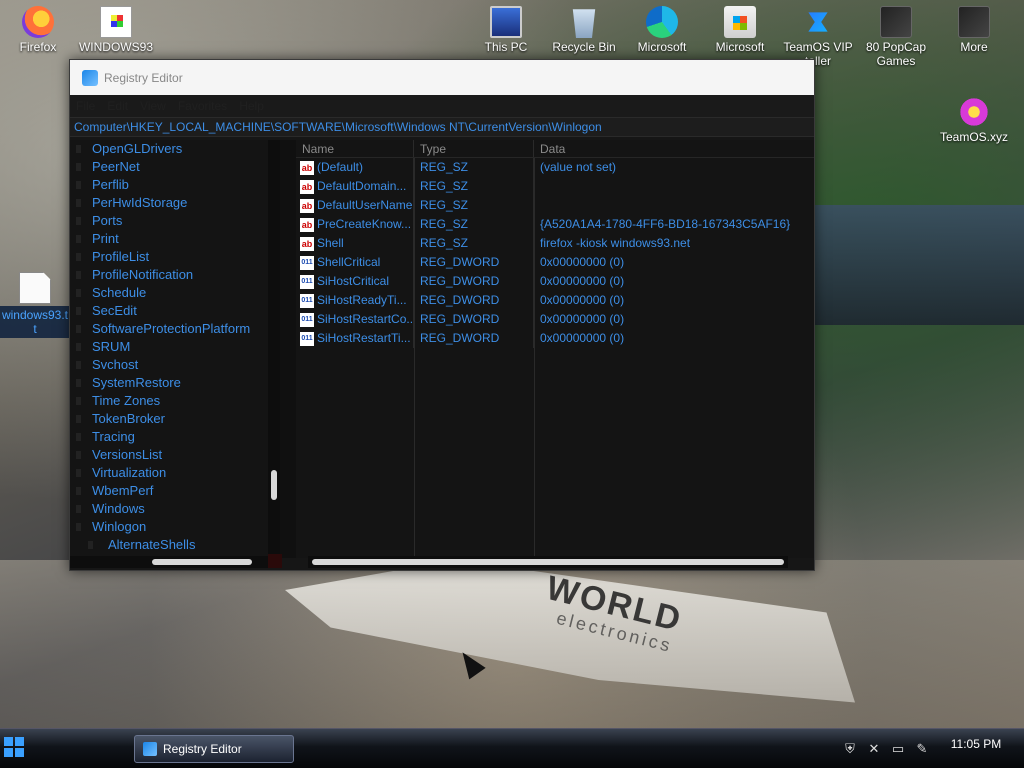 This screenshot has width=1024, height=768. Describe the element at coordinates (174, 329) in the screenshot. I see `tree-item: SoftwareProtectionPlatform` at that location.